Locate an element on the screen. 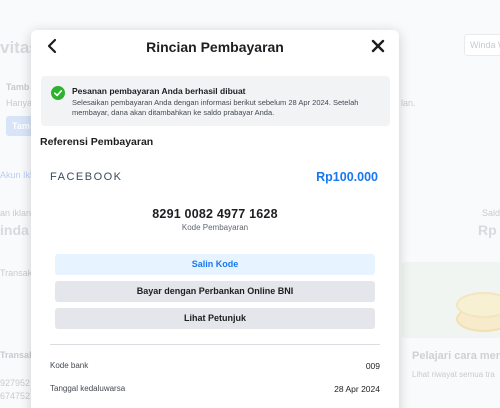 Image resolution: width=500 pixels, height=408 pixels. merchant-name: FACEBOOK is located at coordinates (86, 177).